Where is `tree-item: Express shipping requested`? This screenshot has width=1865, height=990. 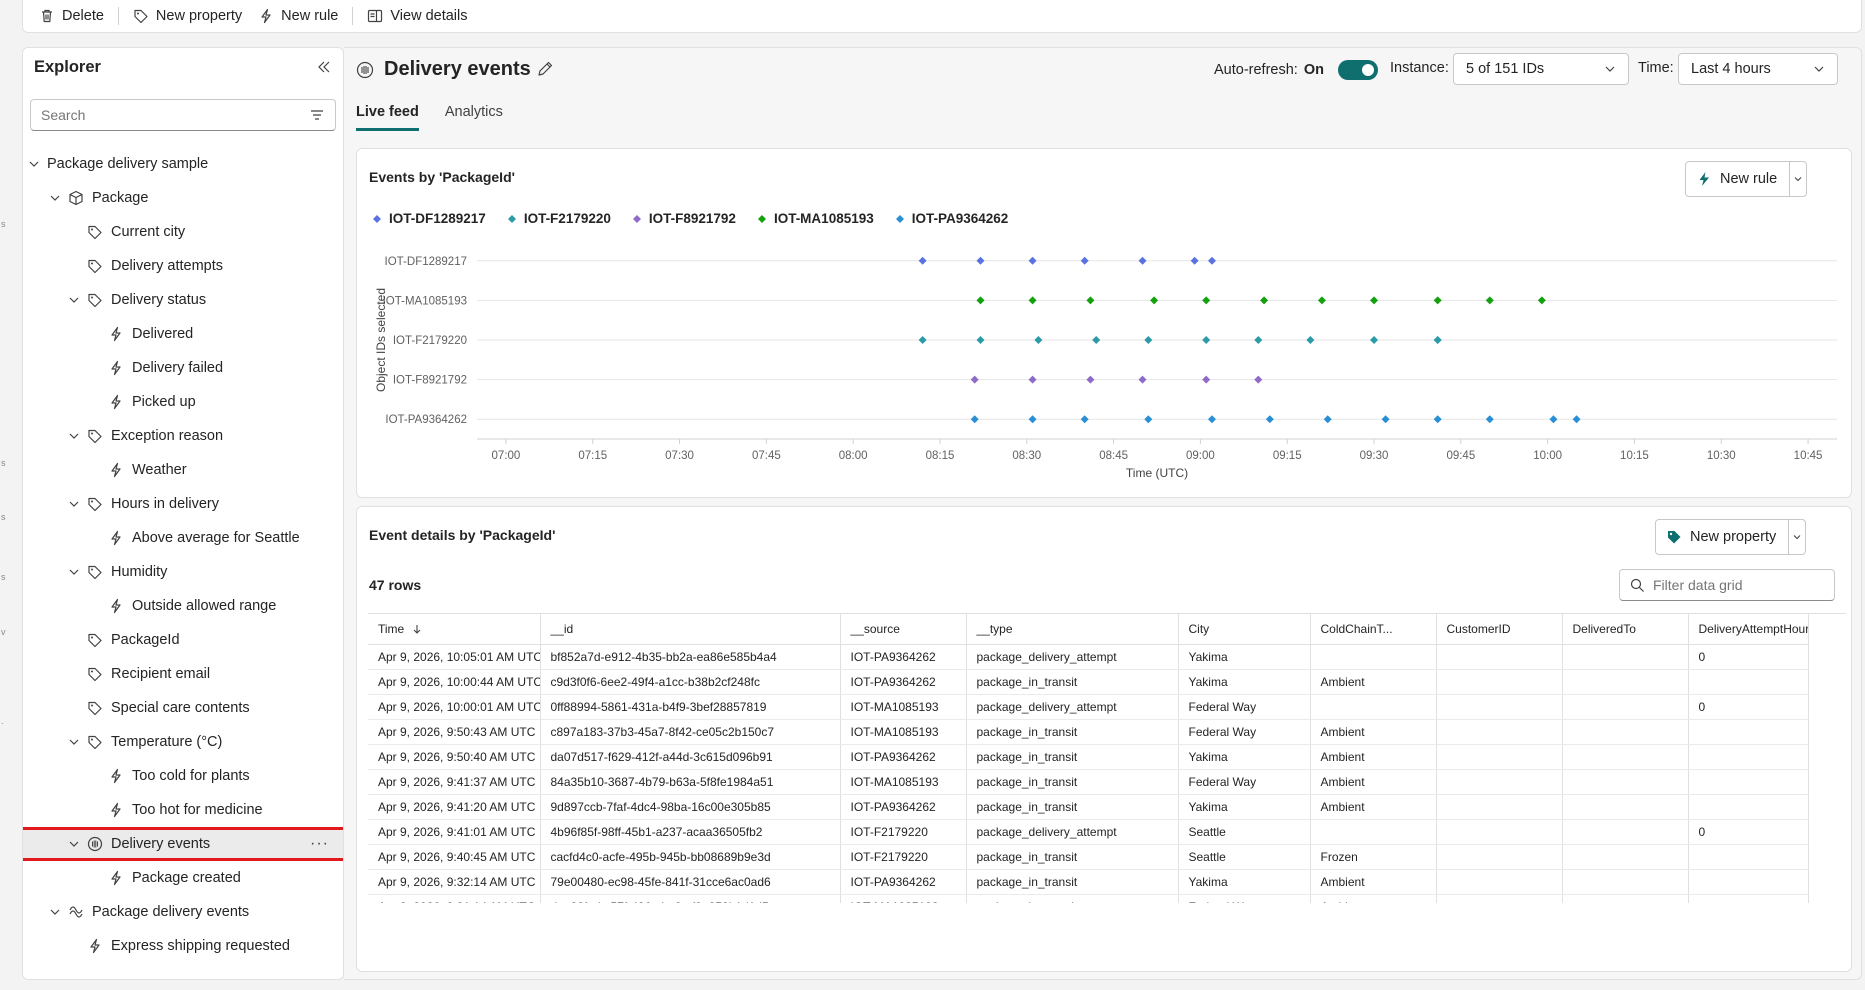
tree-item: Express shipping requested is located at coordinates (183, 946).